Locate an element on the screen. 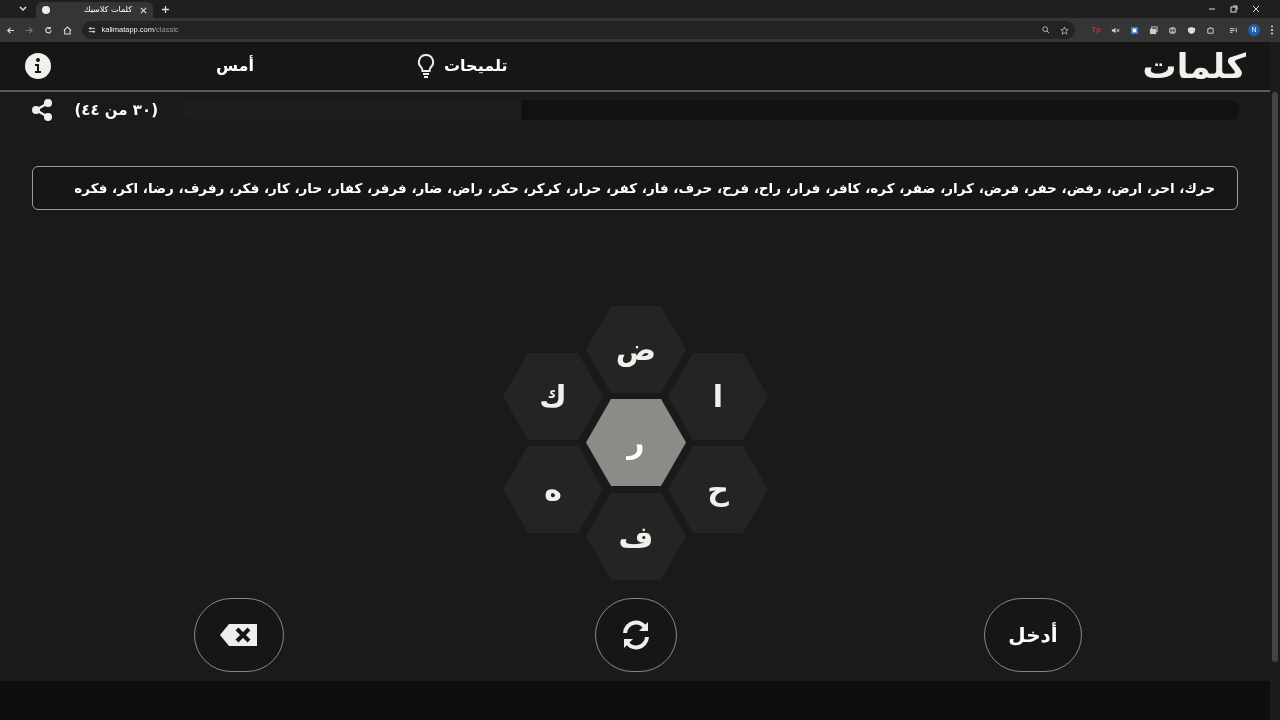 The image size is (1280, 720). letter-tile: ا is located at coordinates (718, 396).